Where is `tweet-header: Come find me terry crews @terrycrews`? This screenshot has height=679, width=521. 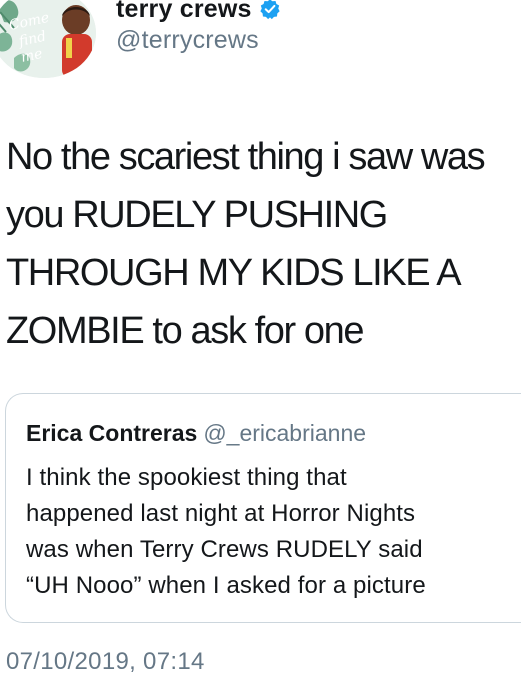 tweet-header: Come find me terry crews @terrycrews is located at coordinates (260, 45).